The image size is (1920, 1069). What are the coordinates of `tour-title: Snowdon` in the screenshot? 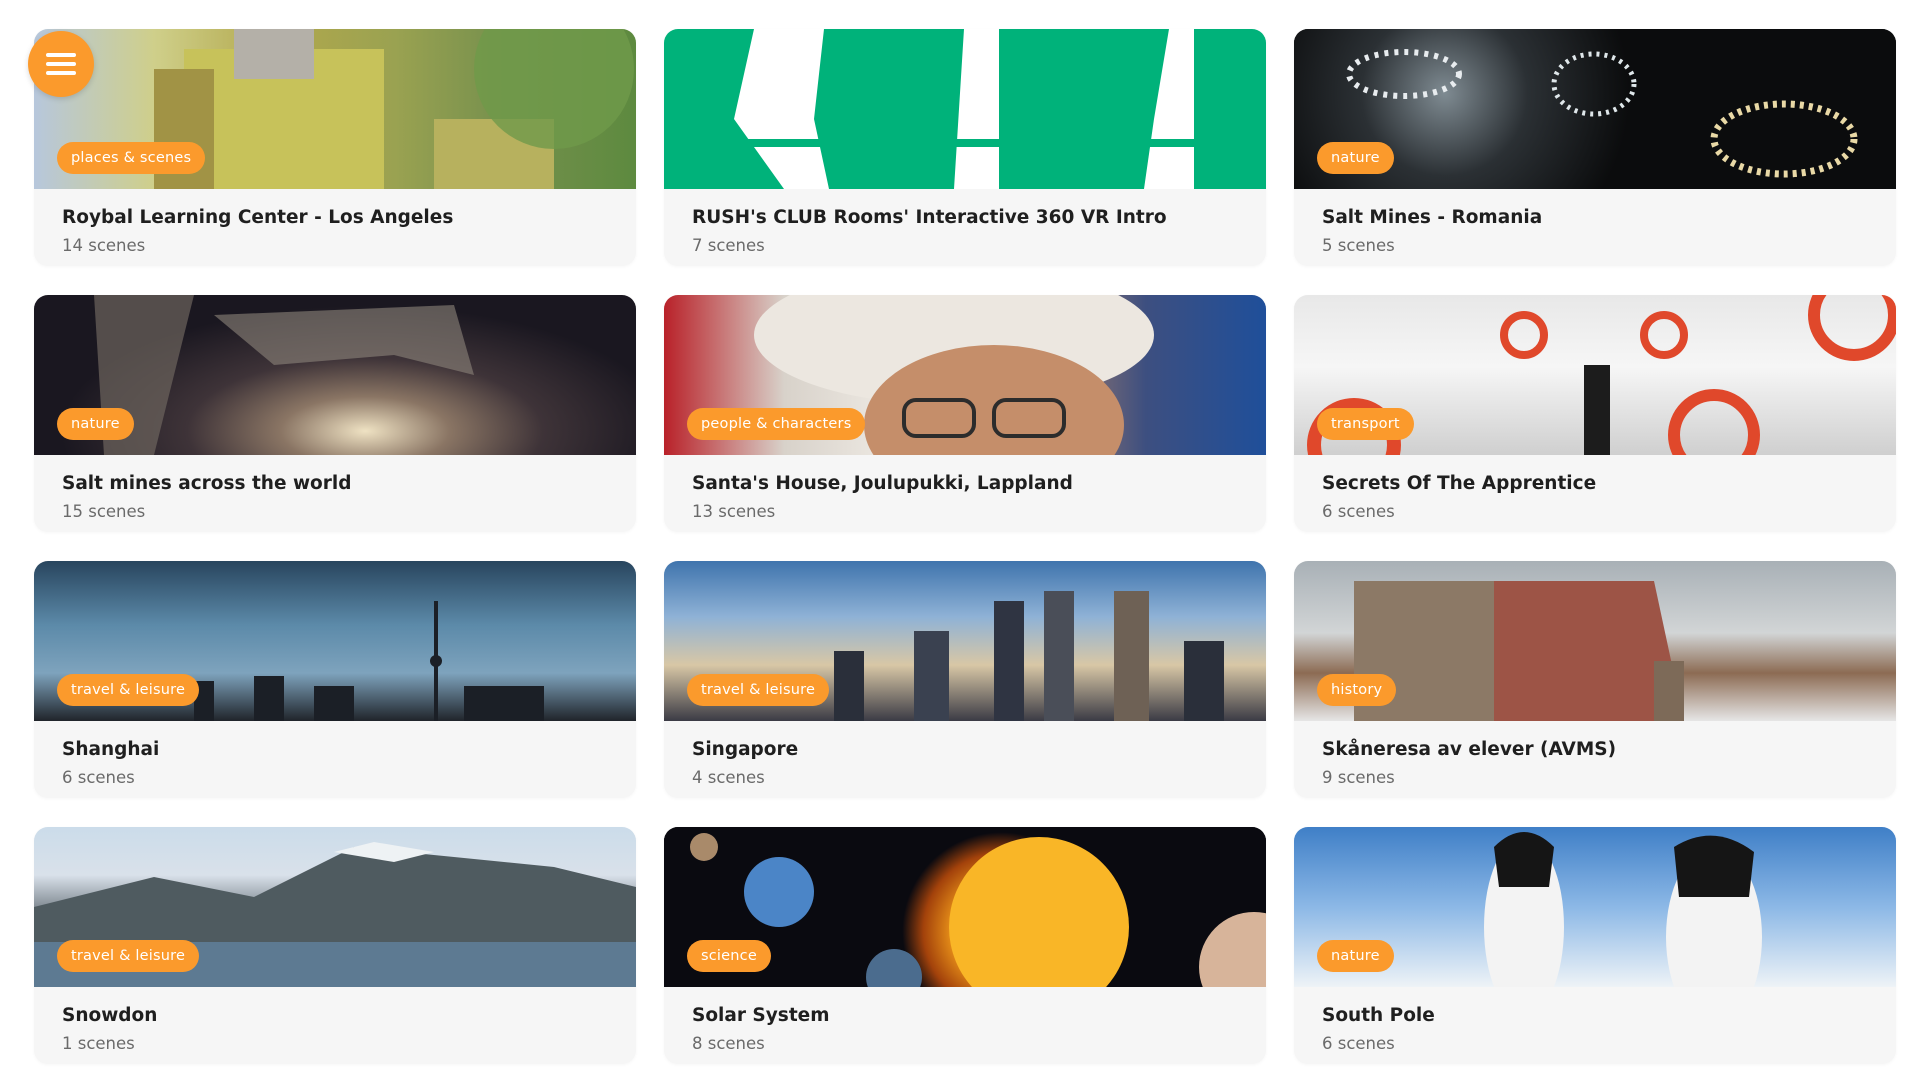 It's located at (110, 1015).